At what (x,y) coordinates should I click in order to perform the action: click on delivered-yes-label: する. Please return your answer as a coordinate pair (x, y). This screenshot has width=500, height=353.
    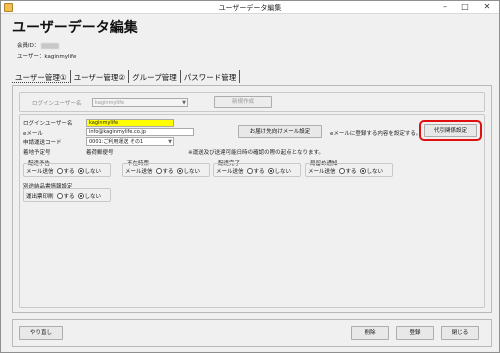
    Looking at the image, I should click on (259, 172).